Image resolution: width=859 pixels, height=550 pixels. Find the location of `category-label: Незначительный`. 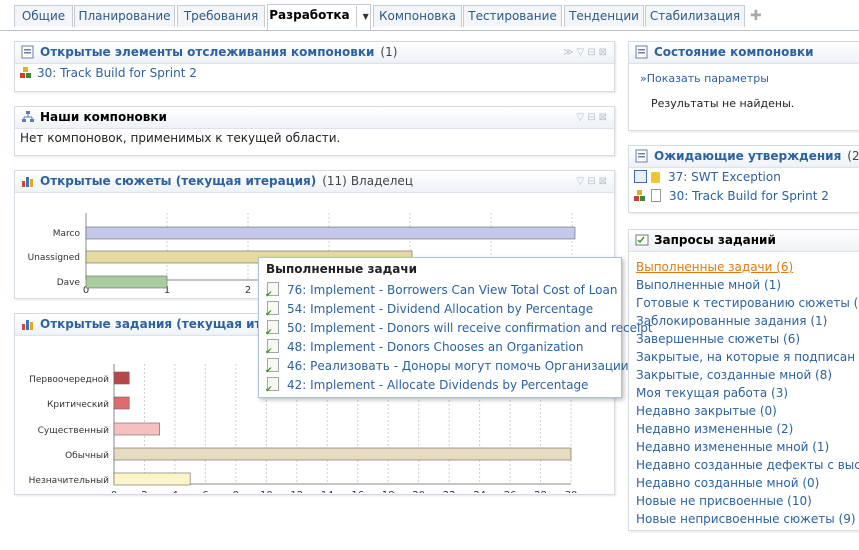

category-label: Незначительный is located at coordinates (69, 481).